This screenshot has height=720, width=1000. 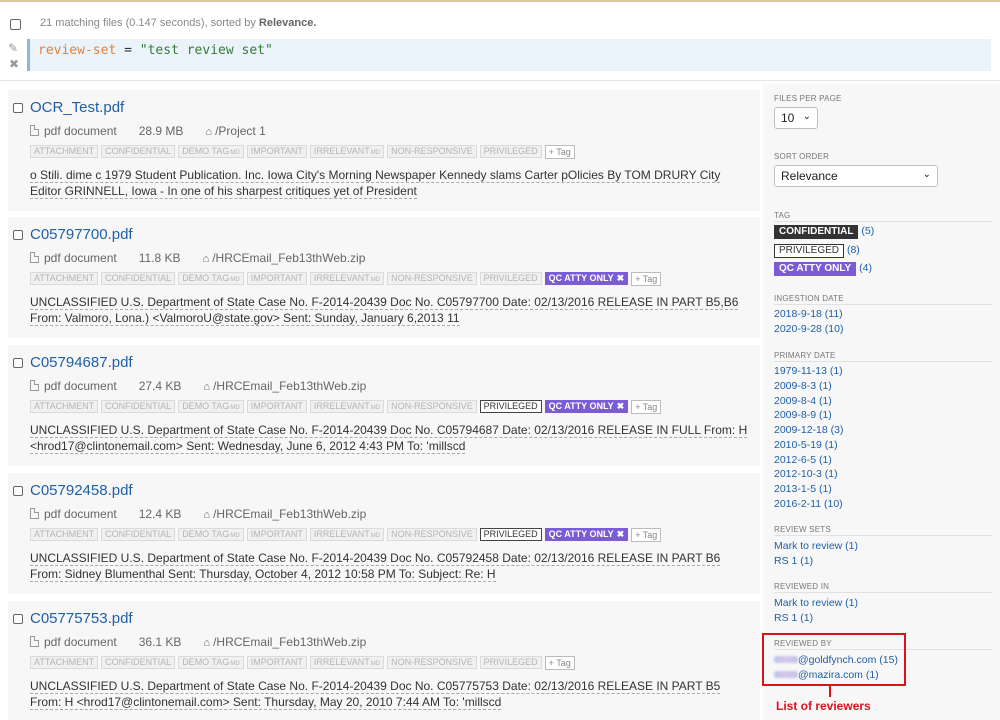 I want to click on facet-primary-date: 2009-8-4 (1), so click(x=803, y=401).